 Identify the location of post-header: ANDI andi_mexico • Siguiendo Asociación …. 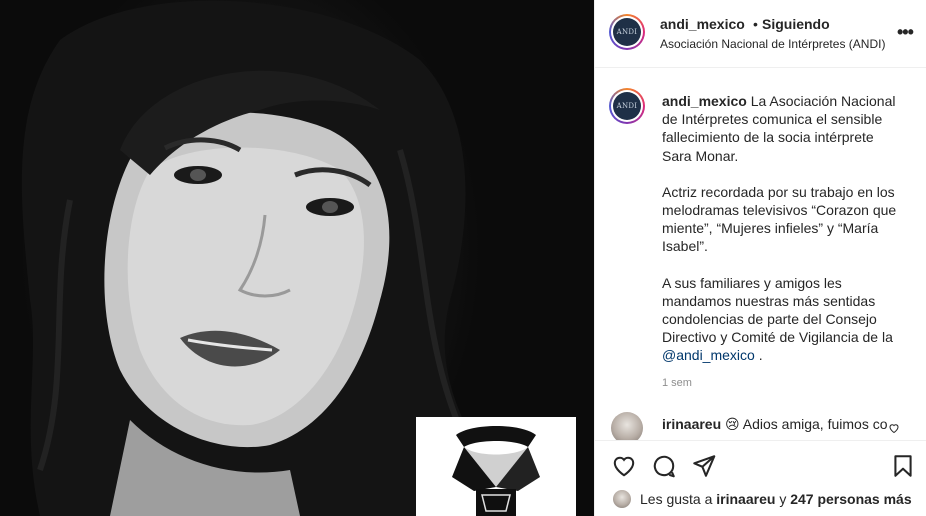
(760, 34).